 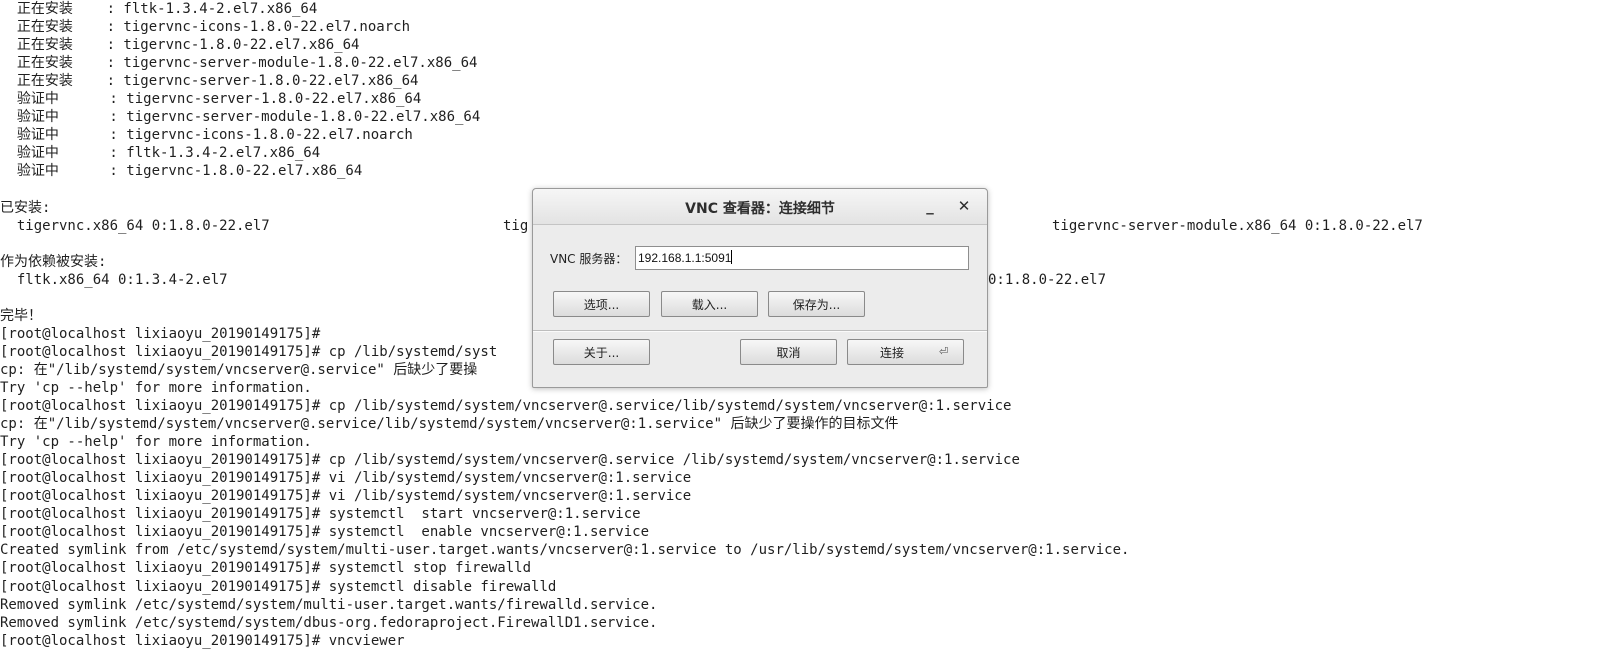 What do you see at coordinates (114, 279) in the screenshot?
I see `dependency-col-1: fltk.x86_64 0:1.3.4-2.el7` at bounding box center [114, 279].